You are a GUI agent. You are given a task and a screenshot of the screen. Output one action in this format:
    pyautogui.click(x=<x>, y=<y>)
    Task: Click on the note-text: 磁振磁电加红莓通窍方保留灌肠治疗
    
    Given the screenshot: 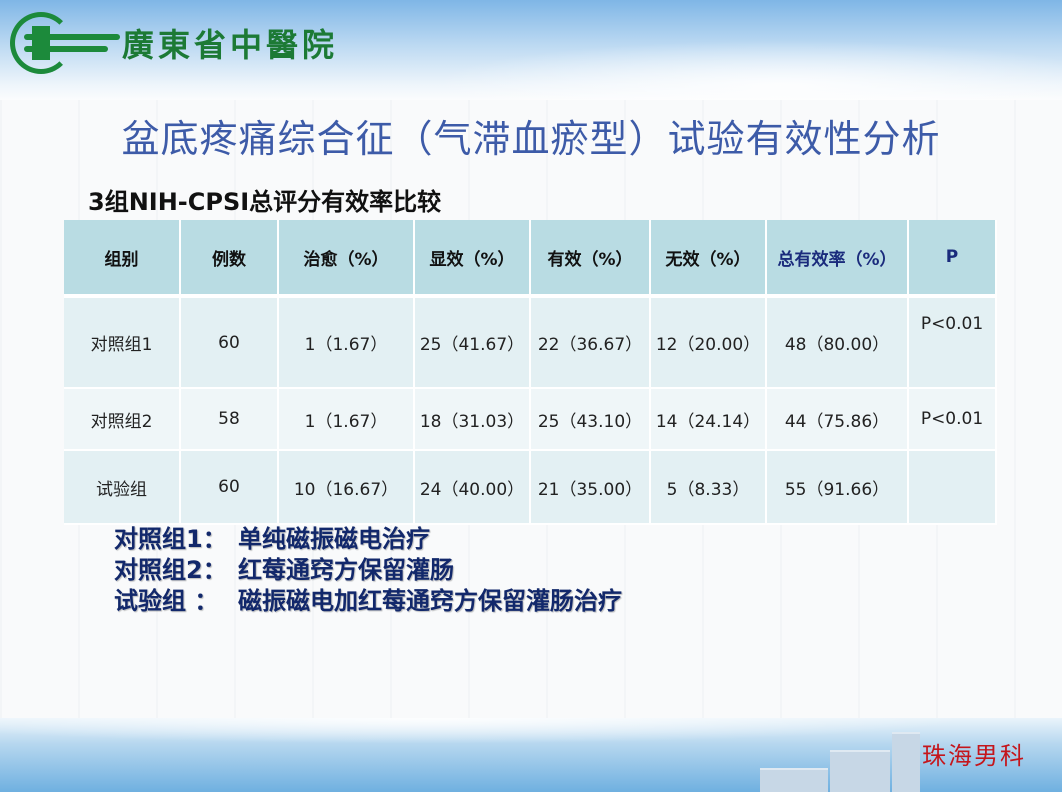 What is the action you would take?
    pyautogui.click(x=430, y=601)
    